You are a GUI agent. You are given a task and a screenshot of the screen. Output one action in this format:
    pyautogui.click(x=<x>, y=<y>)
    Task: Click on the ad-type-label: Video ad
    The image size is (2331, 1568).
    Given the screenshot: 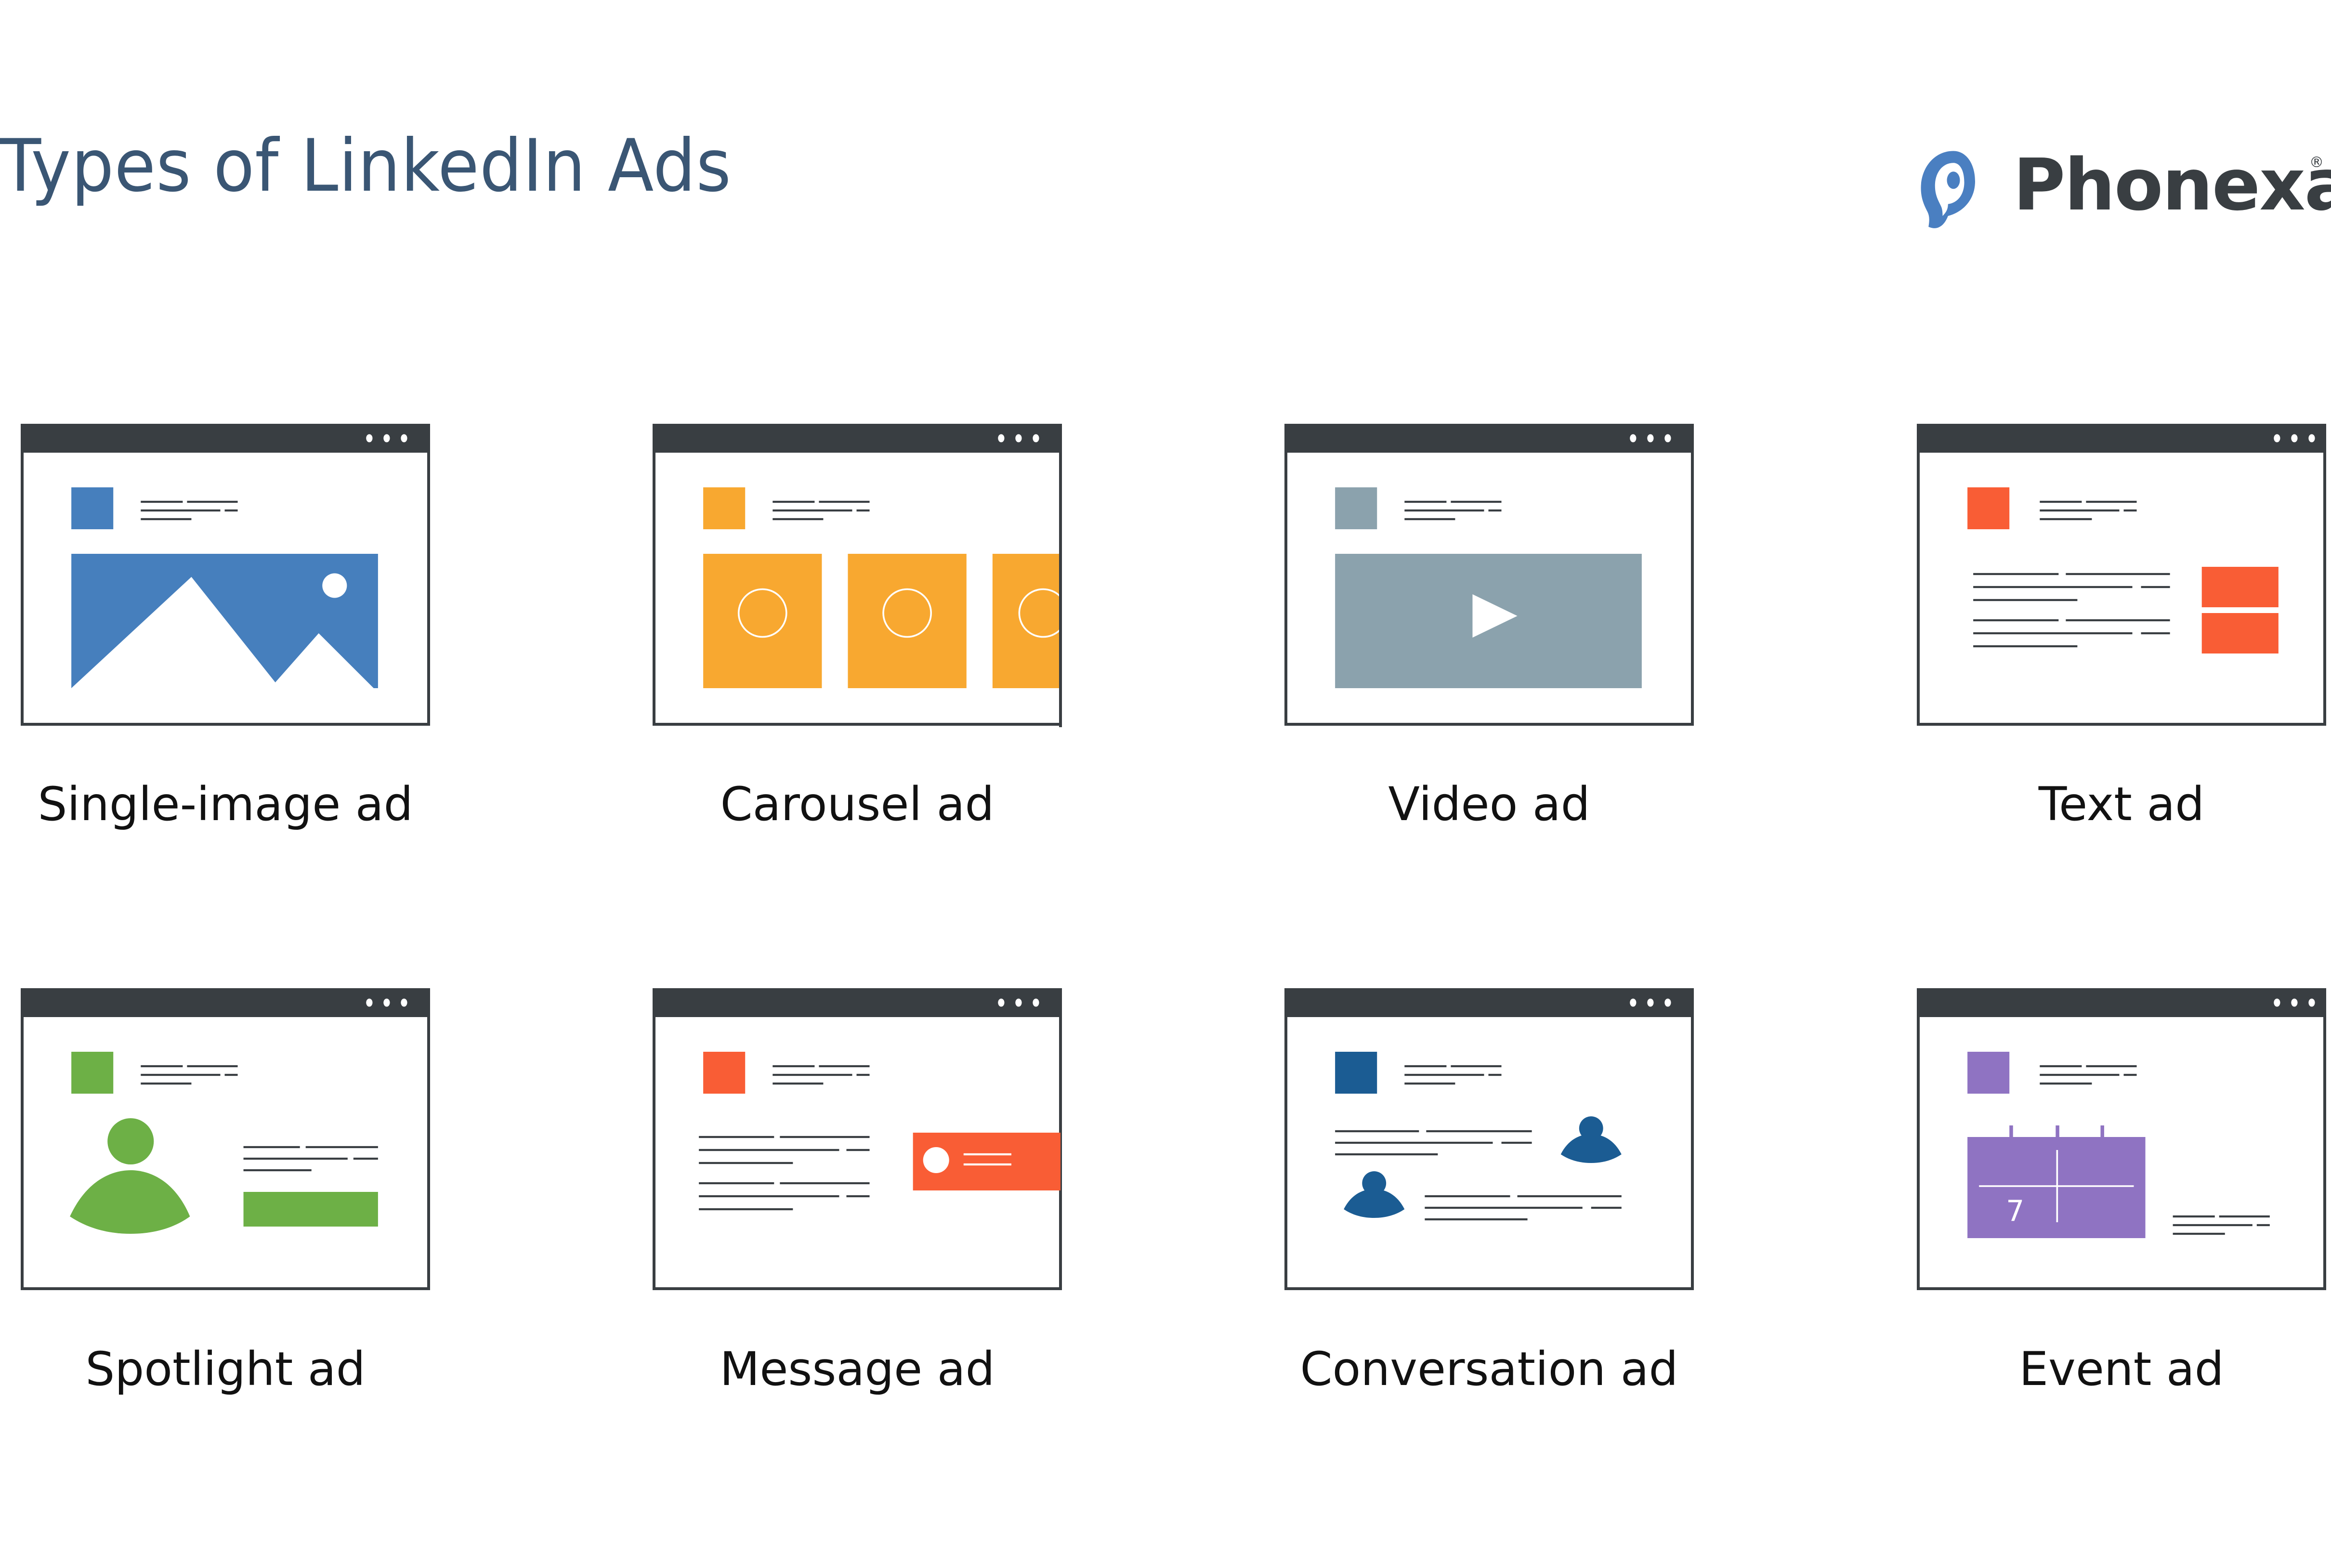 What is the action you would take?
    pyautogui.click(x=1489, y=804)
    